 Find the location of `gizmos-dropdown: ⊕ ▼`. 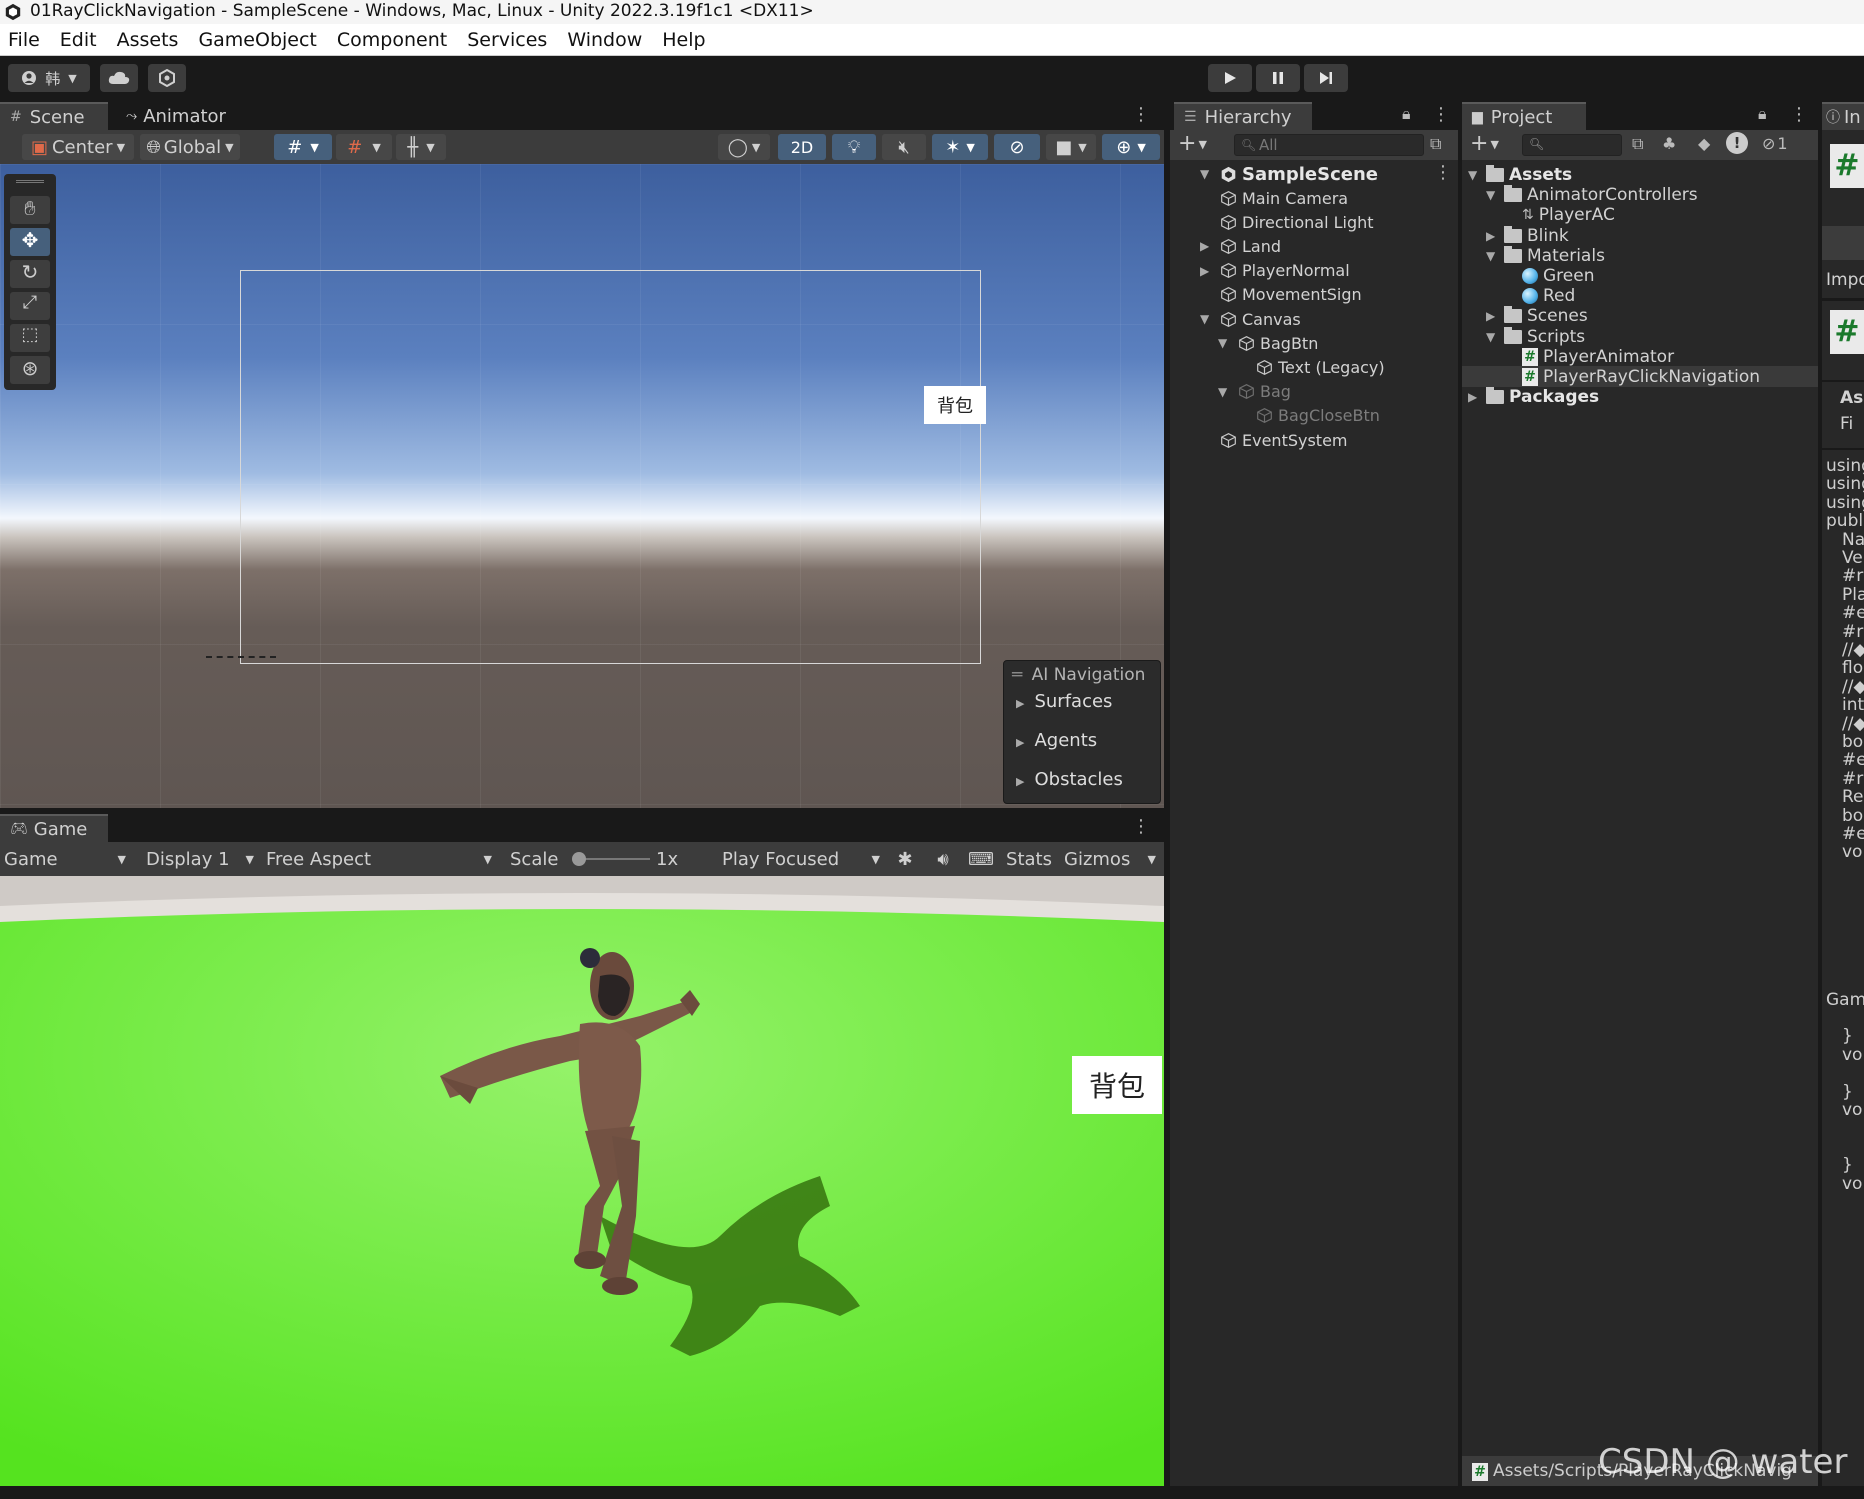

gizmos-dropdown: ⊕ ▼ is located at coordinates (1131, 147).